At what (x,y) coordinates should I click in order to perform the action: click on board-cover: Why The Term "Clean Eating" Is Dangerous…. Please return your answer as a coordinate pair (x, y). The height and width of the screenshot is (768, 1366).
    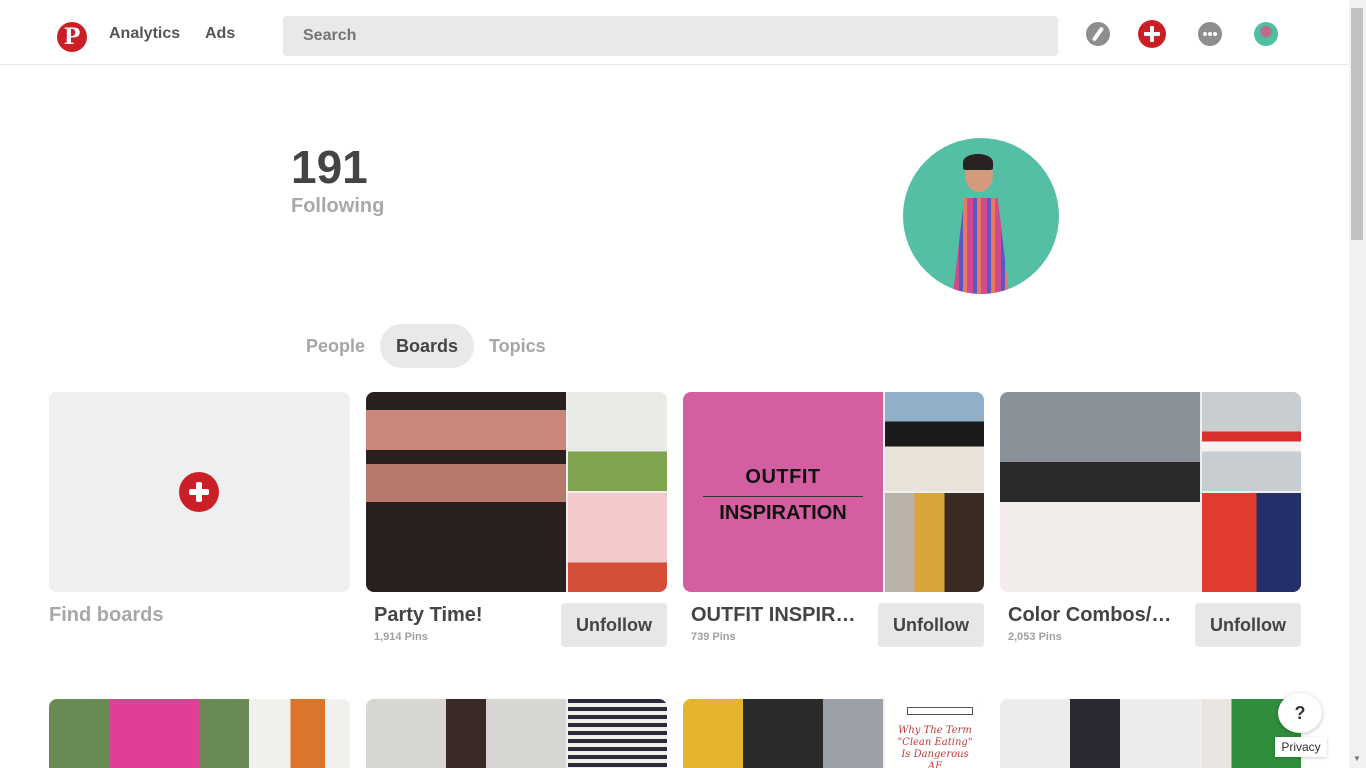
    Looking at the image, I should click on (833, 733).